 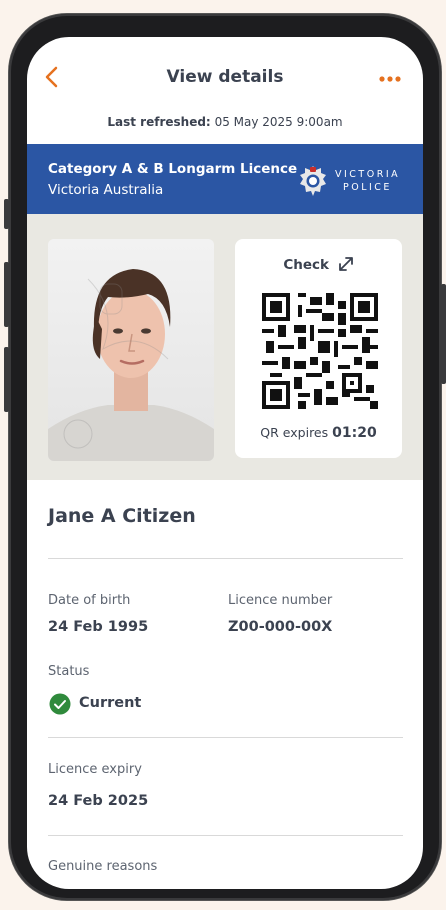 What do you see at coordinates (6, 214) in the screenshot?
I see `phone-side-button` at bounding box center [6, 214].